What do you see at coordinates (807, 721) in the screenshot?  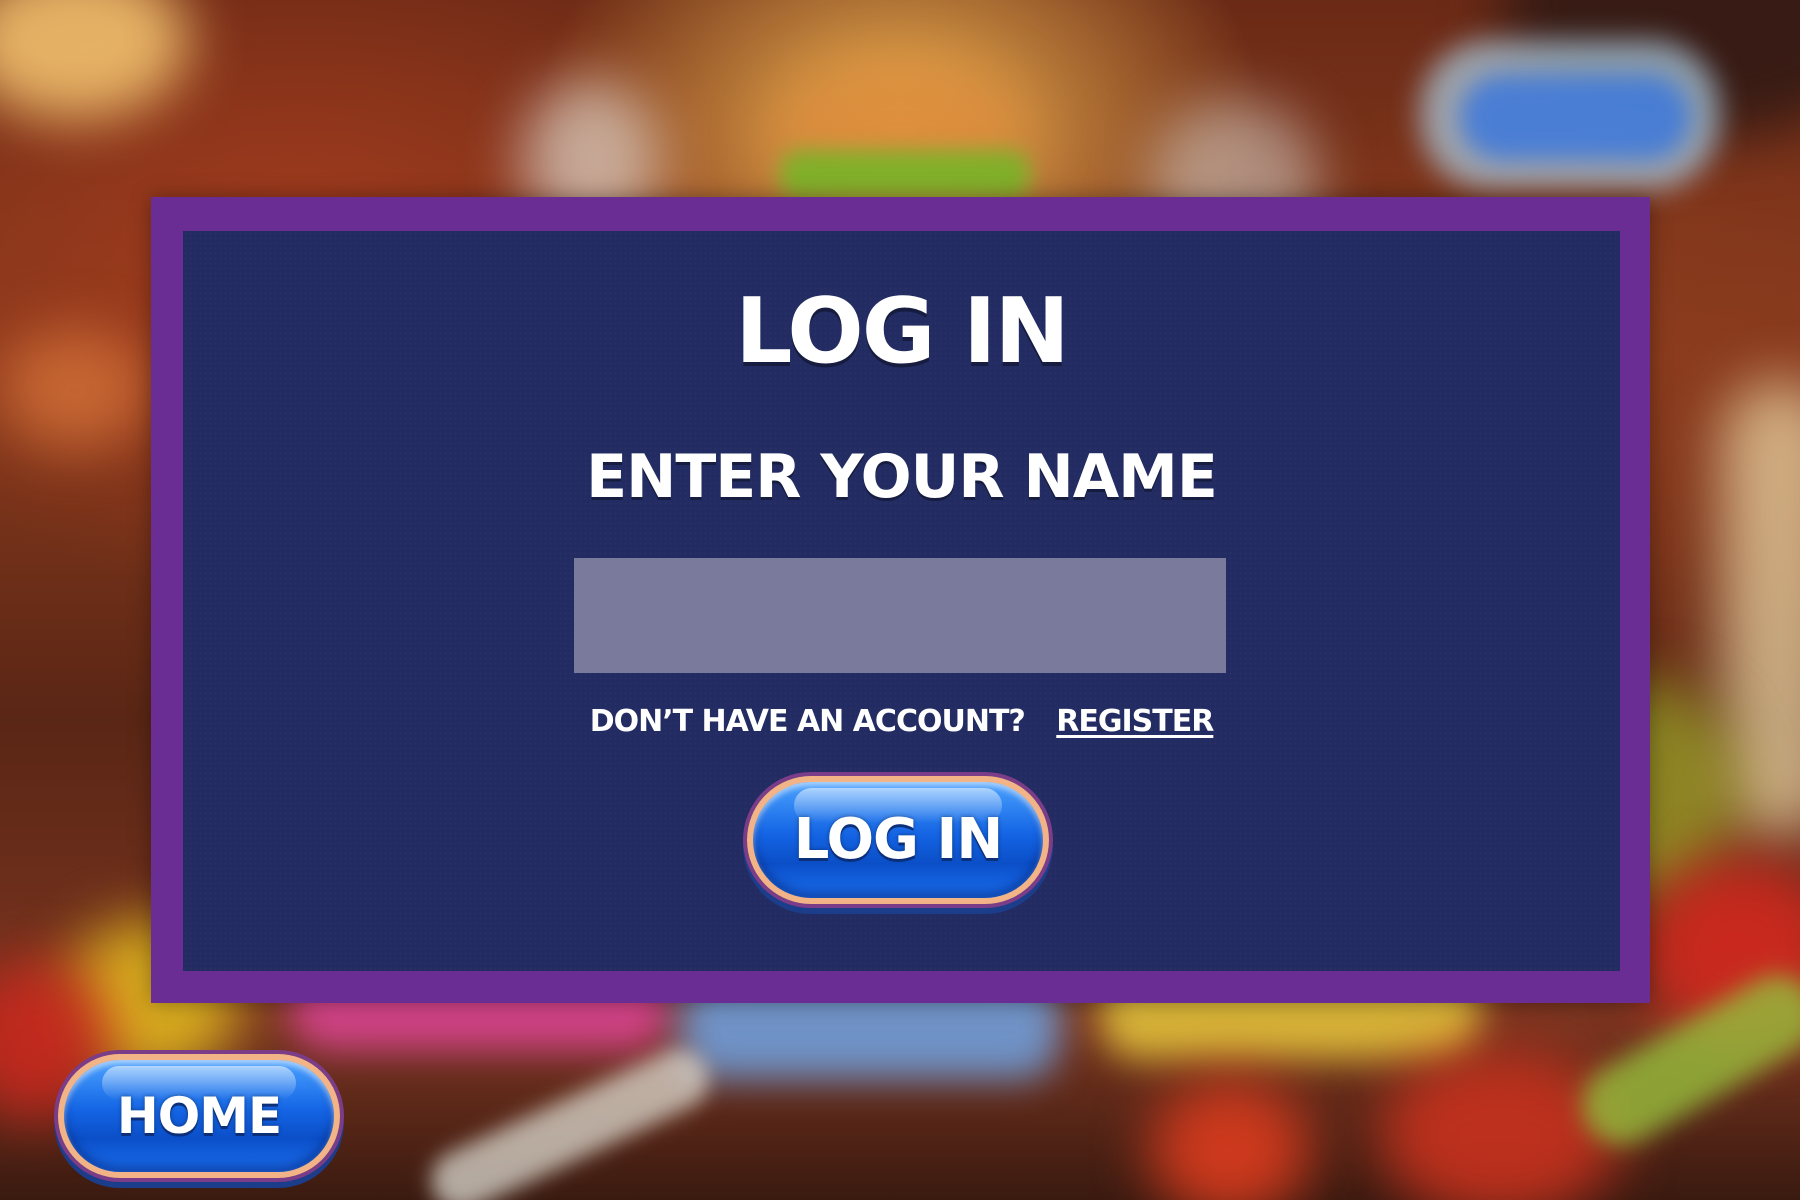 I see `account-prompt-text: DON’T HAVE AN ACCOUNT?` at bounding box center [807, 721].